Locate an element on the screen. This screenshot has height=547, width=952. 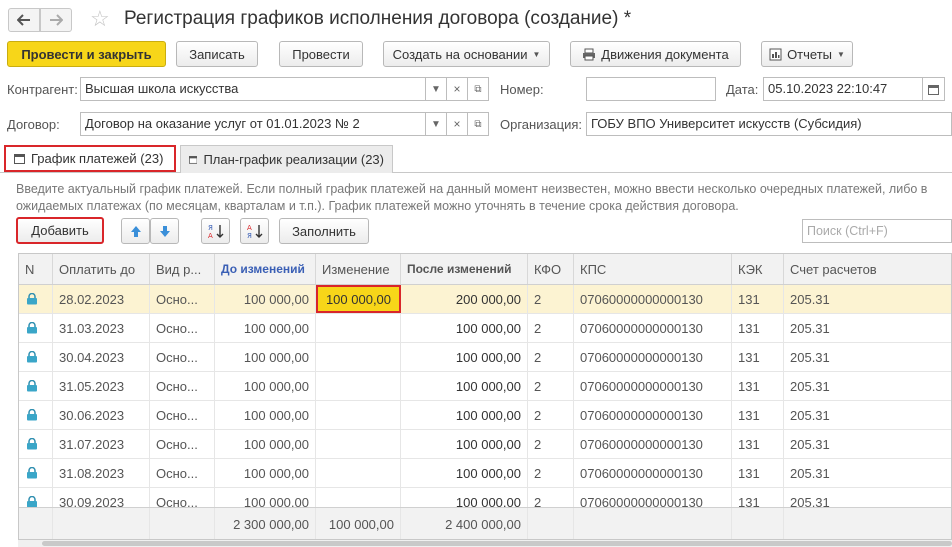
sort-ascending-button: ЯА is located at coordinates (215, 231).